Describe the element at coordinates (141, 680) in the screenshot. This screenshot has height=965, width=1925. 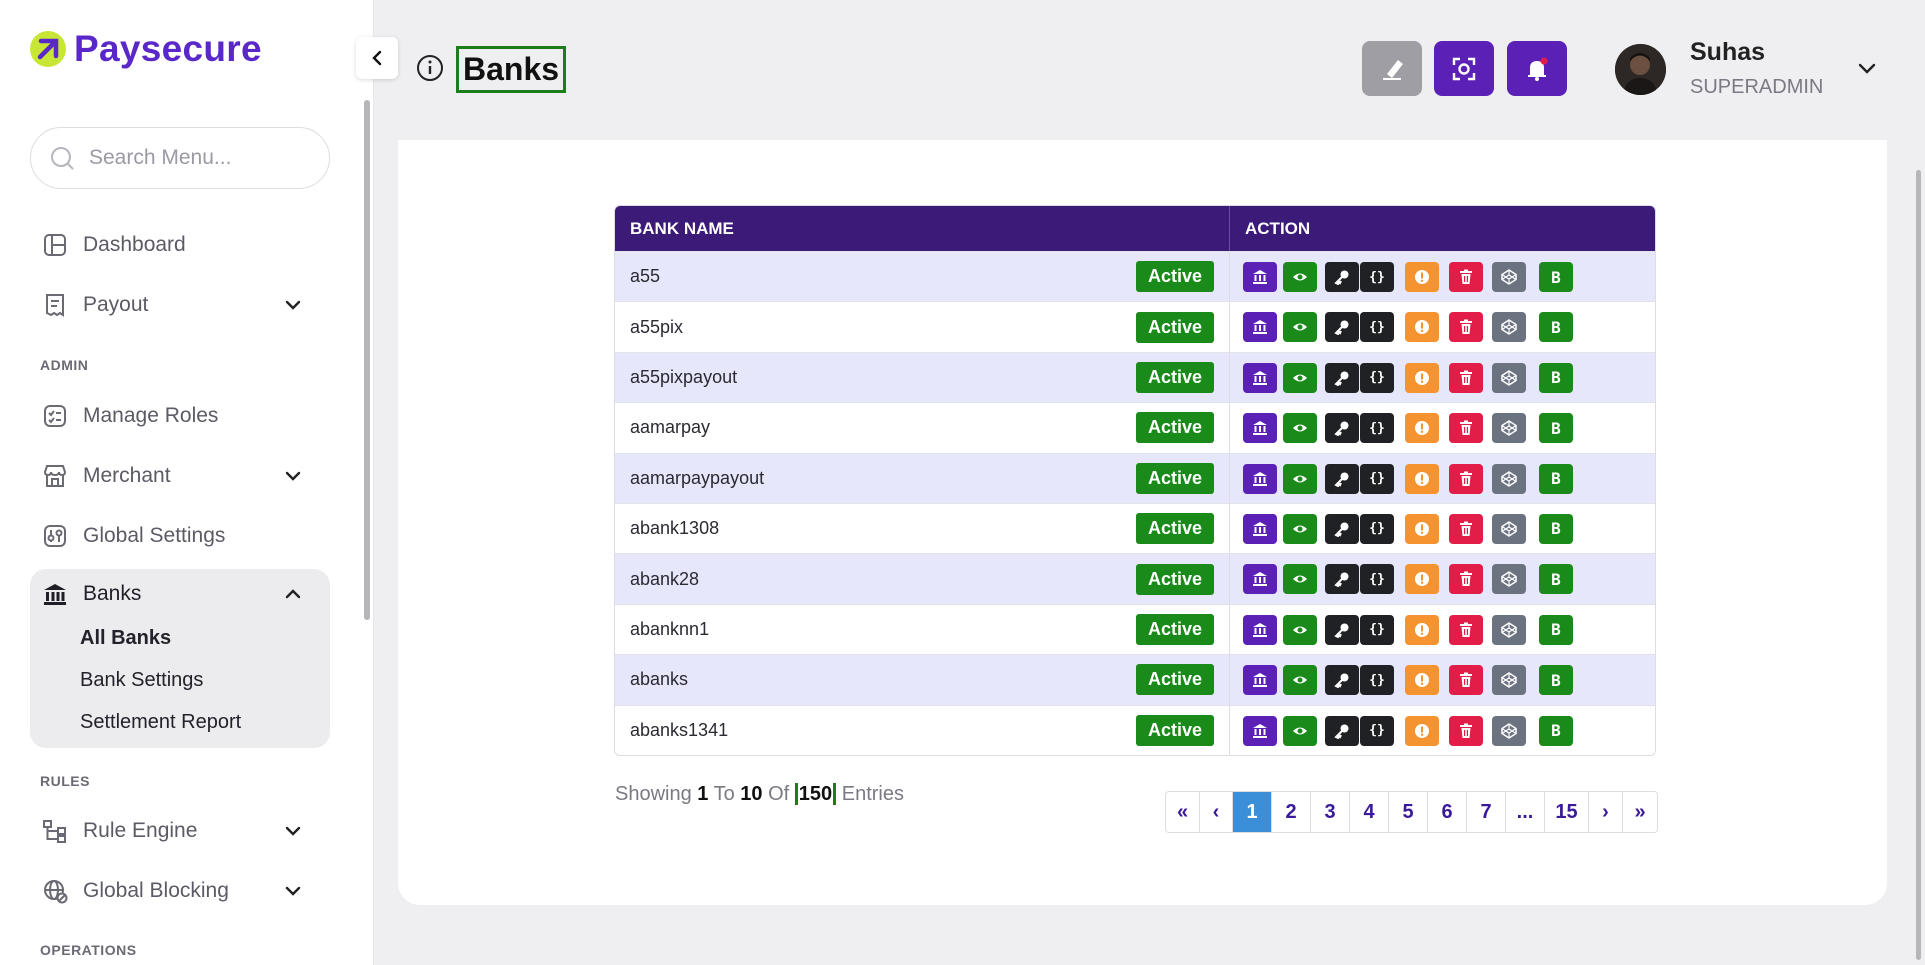
I see `sidebar-subitem-bank-settings: Bank Settings` at that location.